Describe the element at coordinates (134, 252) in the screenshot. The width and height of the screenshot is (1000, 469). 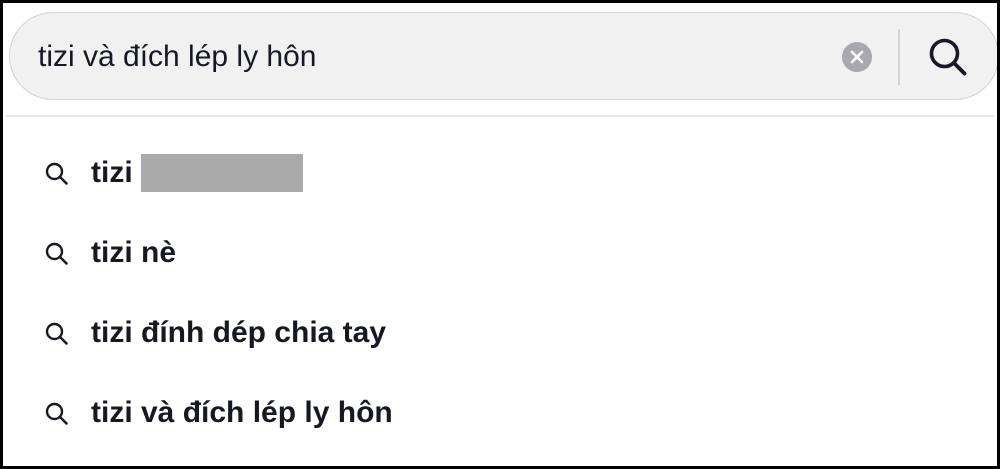
I see `suggestion-label: tizi nè` at that location.